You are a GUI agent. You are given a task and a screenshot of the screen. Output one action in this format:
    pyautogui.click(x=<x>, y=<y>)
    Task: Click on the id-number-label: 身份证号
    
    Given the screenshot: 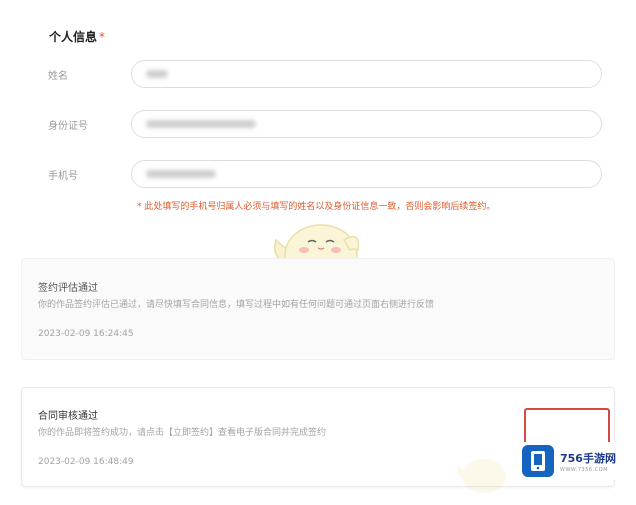 What is the action you would take?
    pyautogui.click(x=68, y=126)
    